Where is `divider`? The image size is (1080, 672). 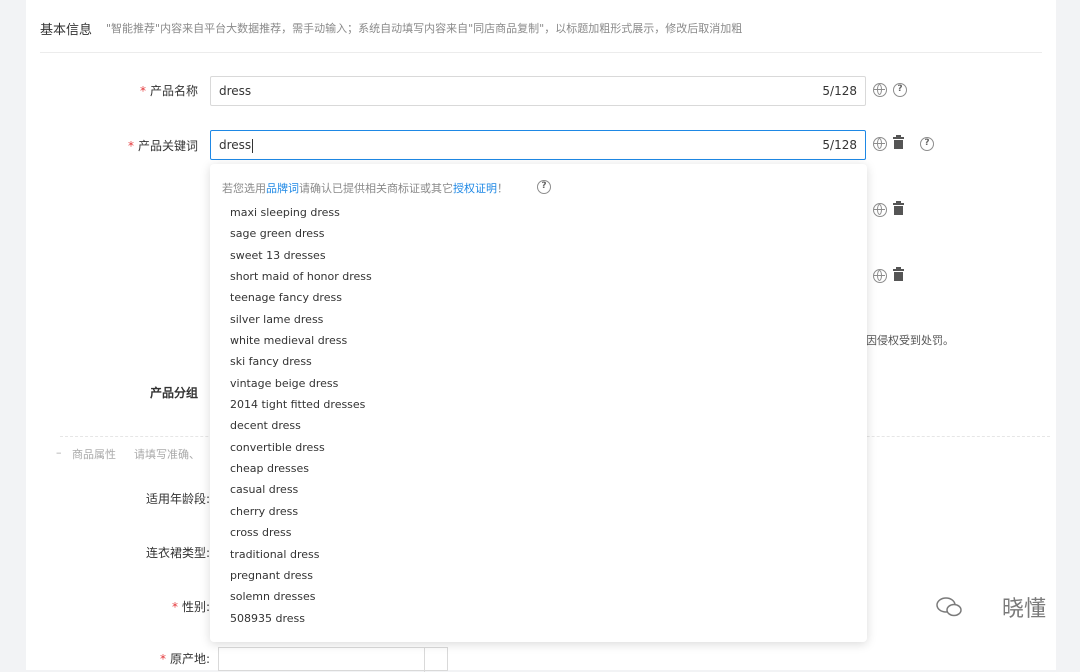
divider is located at coordinates (541, 52).